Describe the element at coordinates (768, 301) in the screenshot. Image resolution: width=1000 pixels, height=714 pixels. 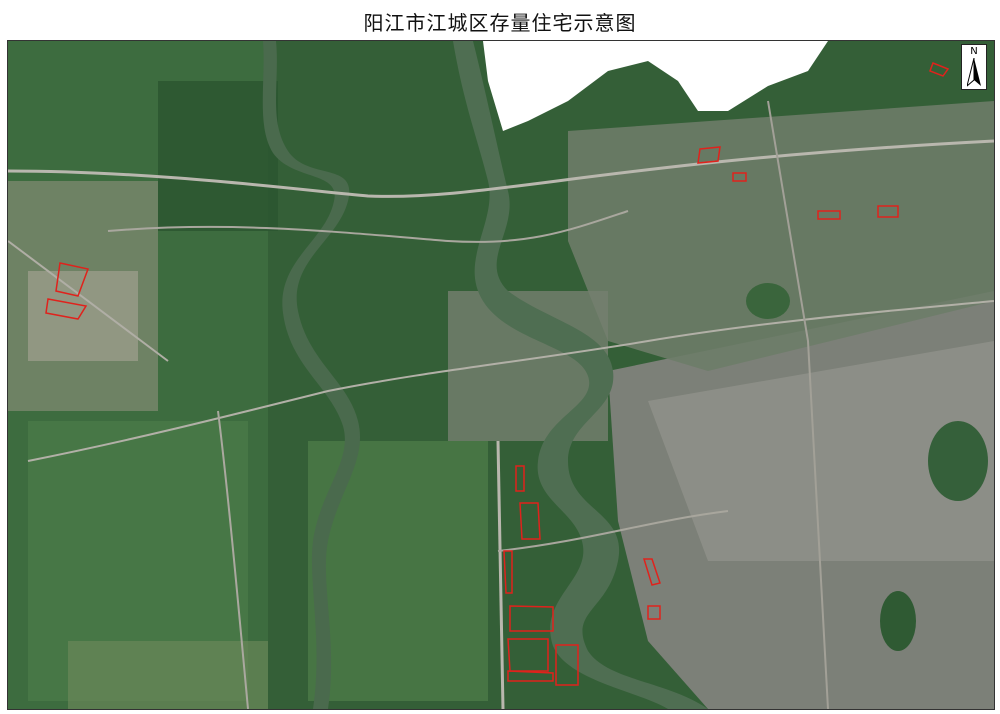
I see `city-park-north` at that location.